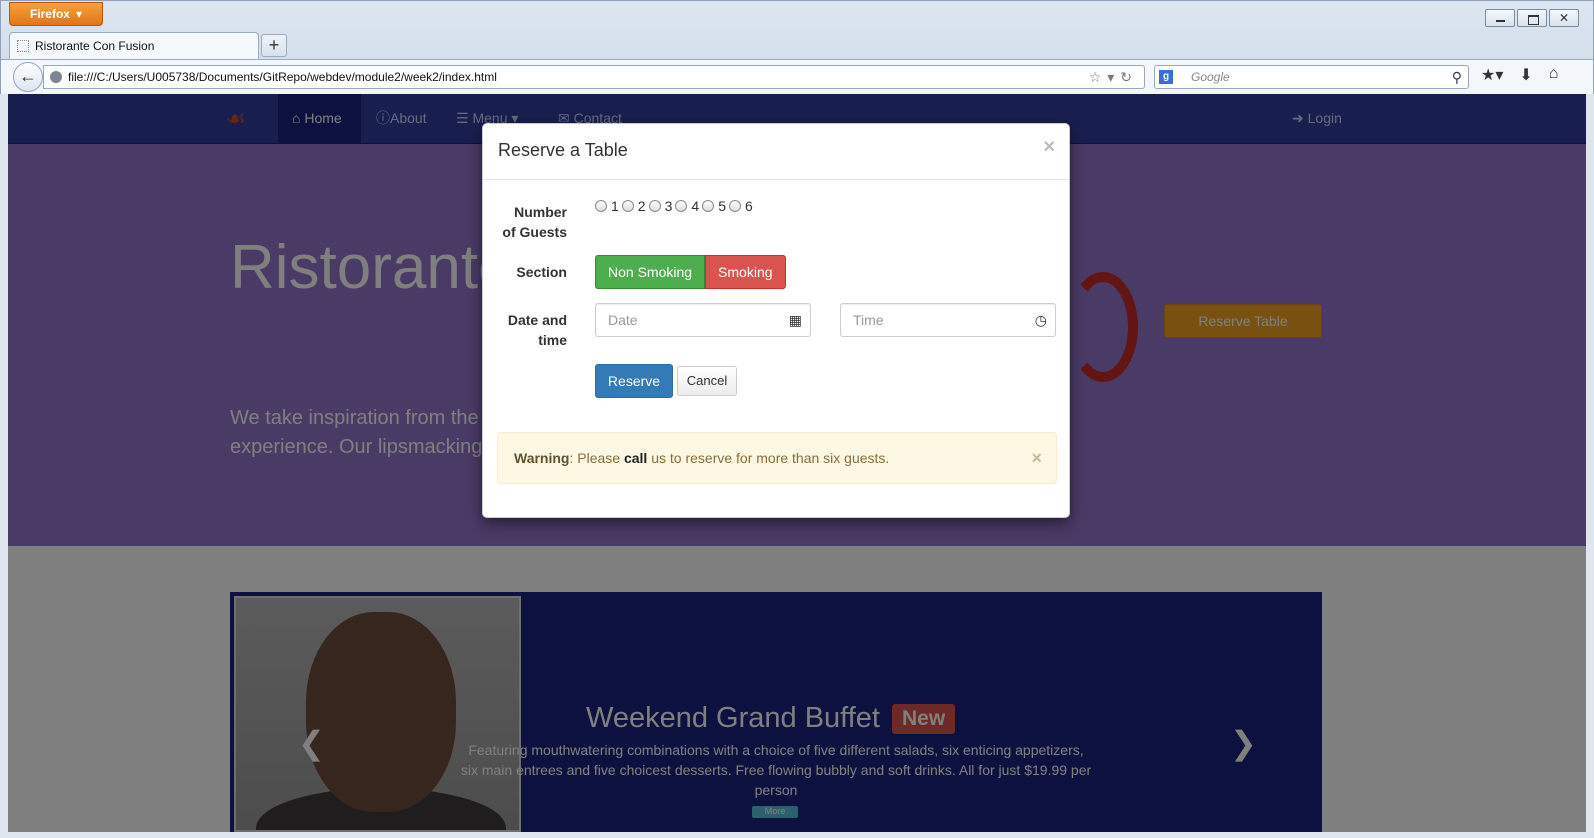 The width and height of the screenshot is (1594, 838). I want to click on guest-radio-5: 5, so click(715, 206).